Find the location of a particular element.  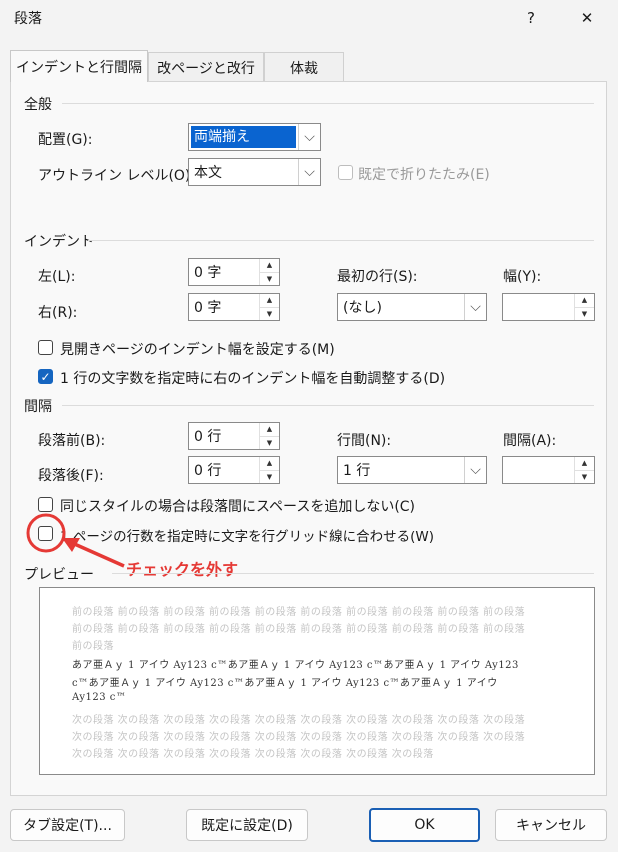

first-line-value: (なし) is located at coordinates (362, 308).